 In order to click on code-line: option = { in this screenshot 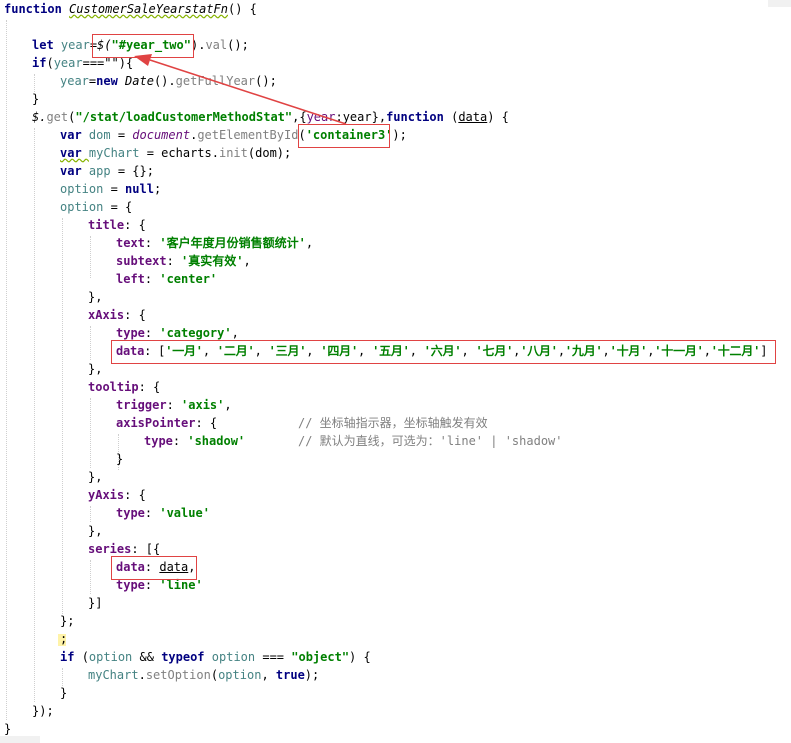, I will do `click(96, 207)`.